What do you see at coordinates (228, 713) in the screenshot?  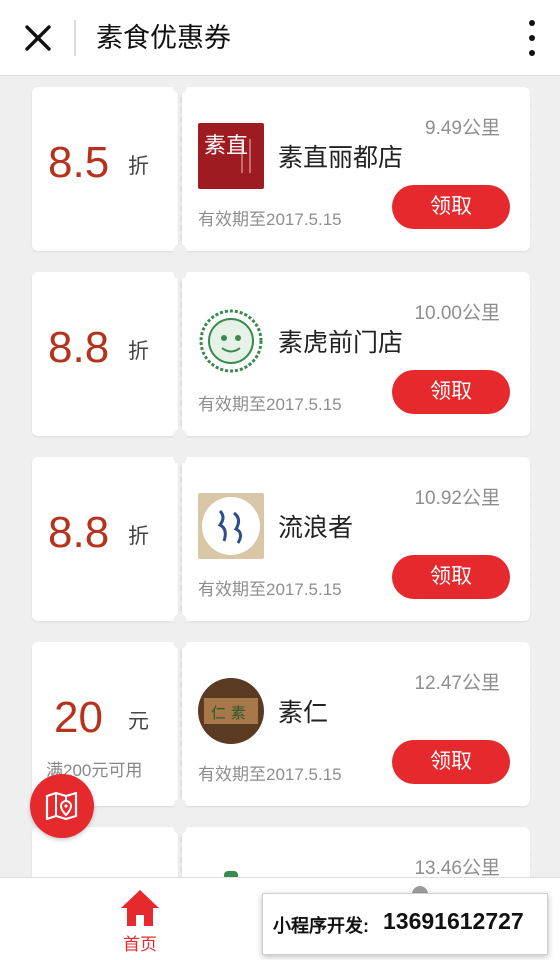 I see `suren-logo-text: 仁 素` at bounding box center [228, 713].